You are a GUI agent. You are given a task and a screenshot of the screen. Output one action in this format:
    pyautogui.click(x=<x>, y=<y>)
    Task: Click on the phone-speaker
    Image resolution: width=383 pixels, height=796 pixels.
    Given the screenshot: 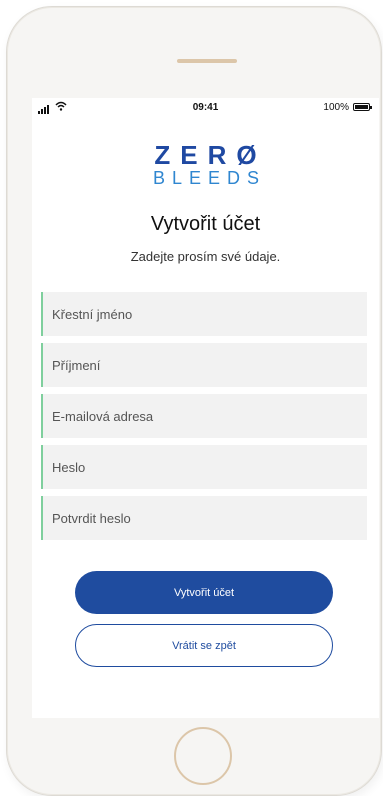 What is the action you would take?
    pyautogui.click(x=207, y=61)
    